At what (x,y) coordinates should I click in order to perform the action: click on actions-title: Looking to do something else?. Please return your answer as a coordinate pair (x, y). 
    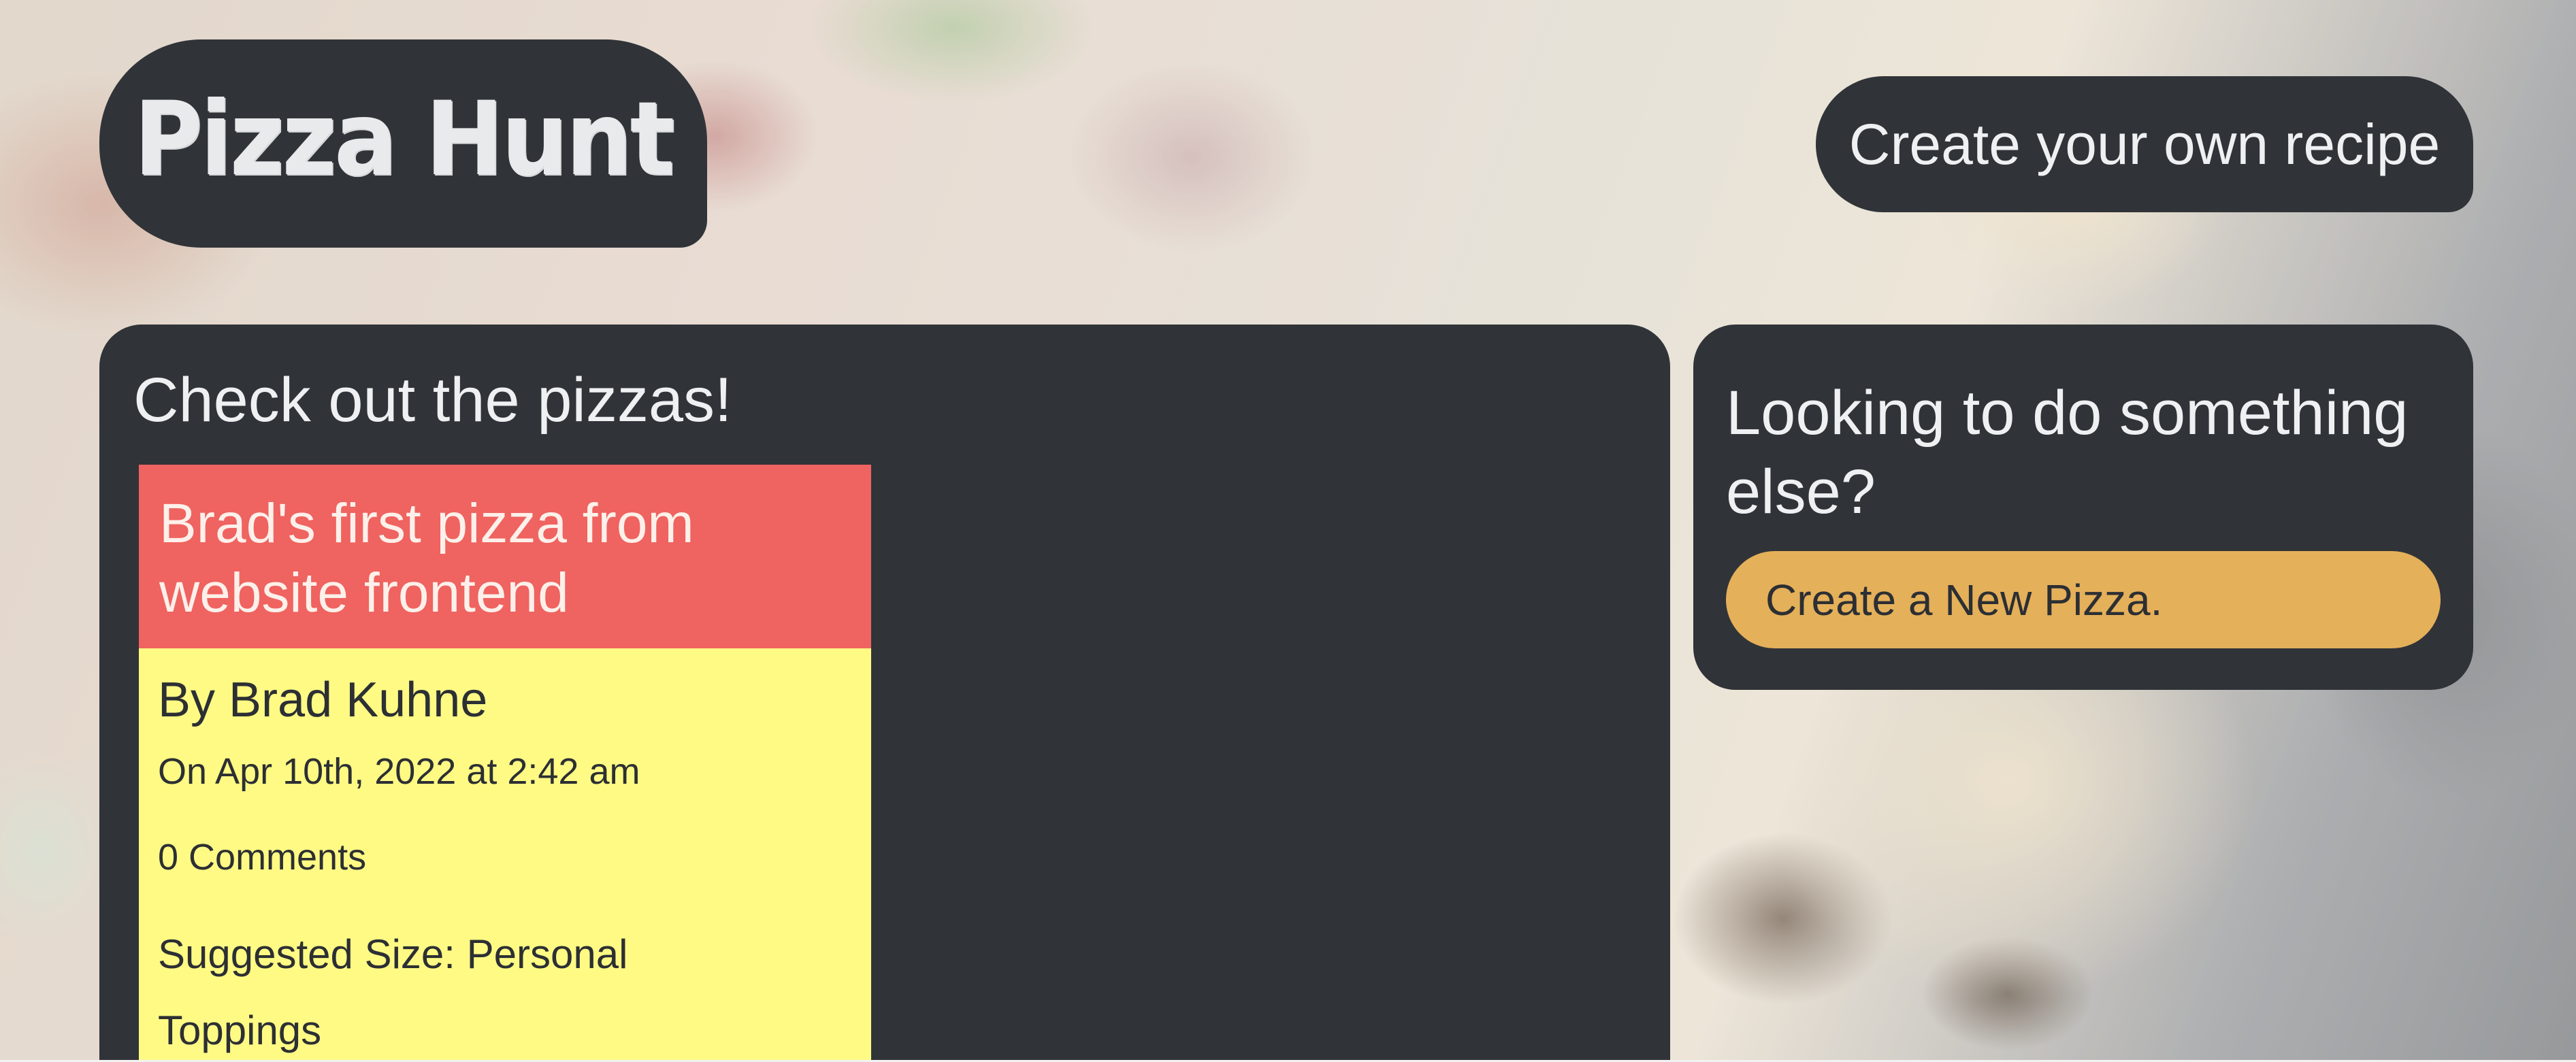
    Looking at the image, I should click on (2067, 452).